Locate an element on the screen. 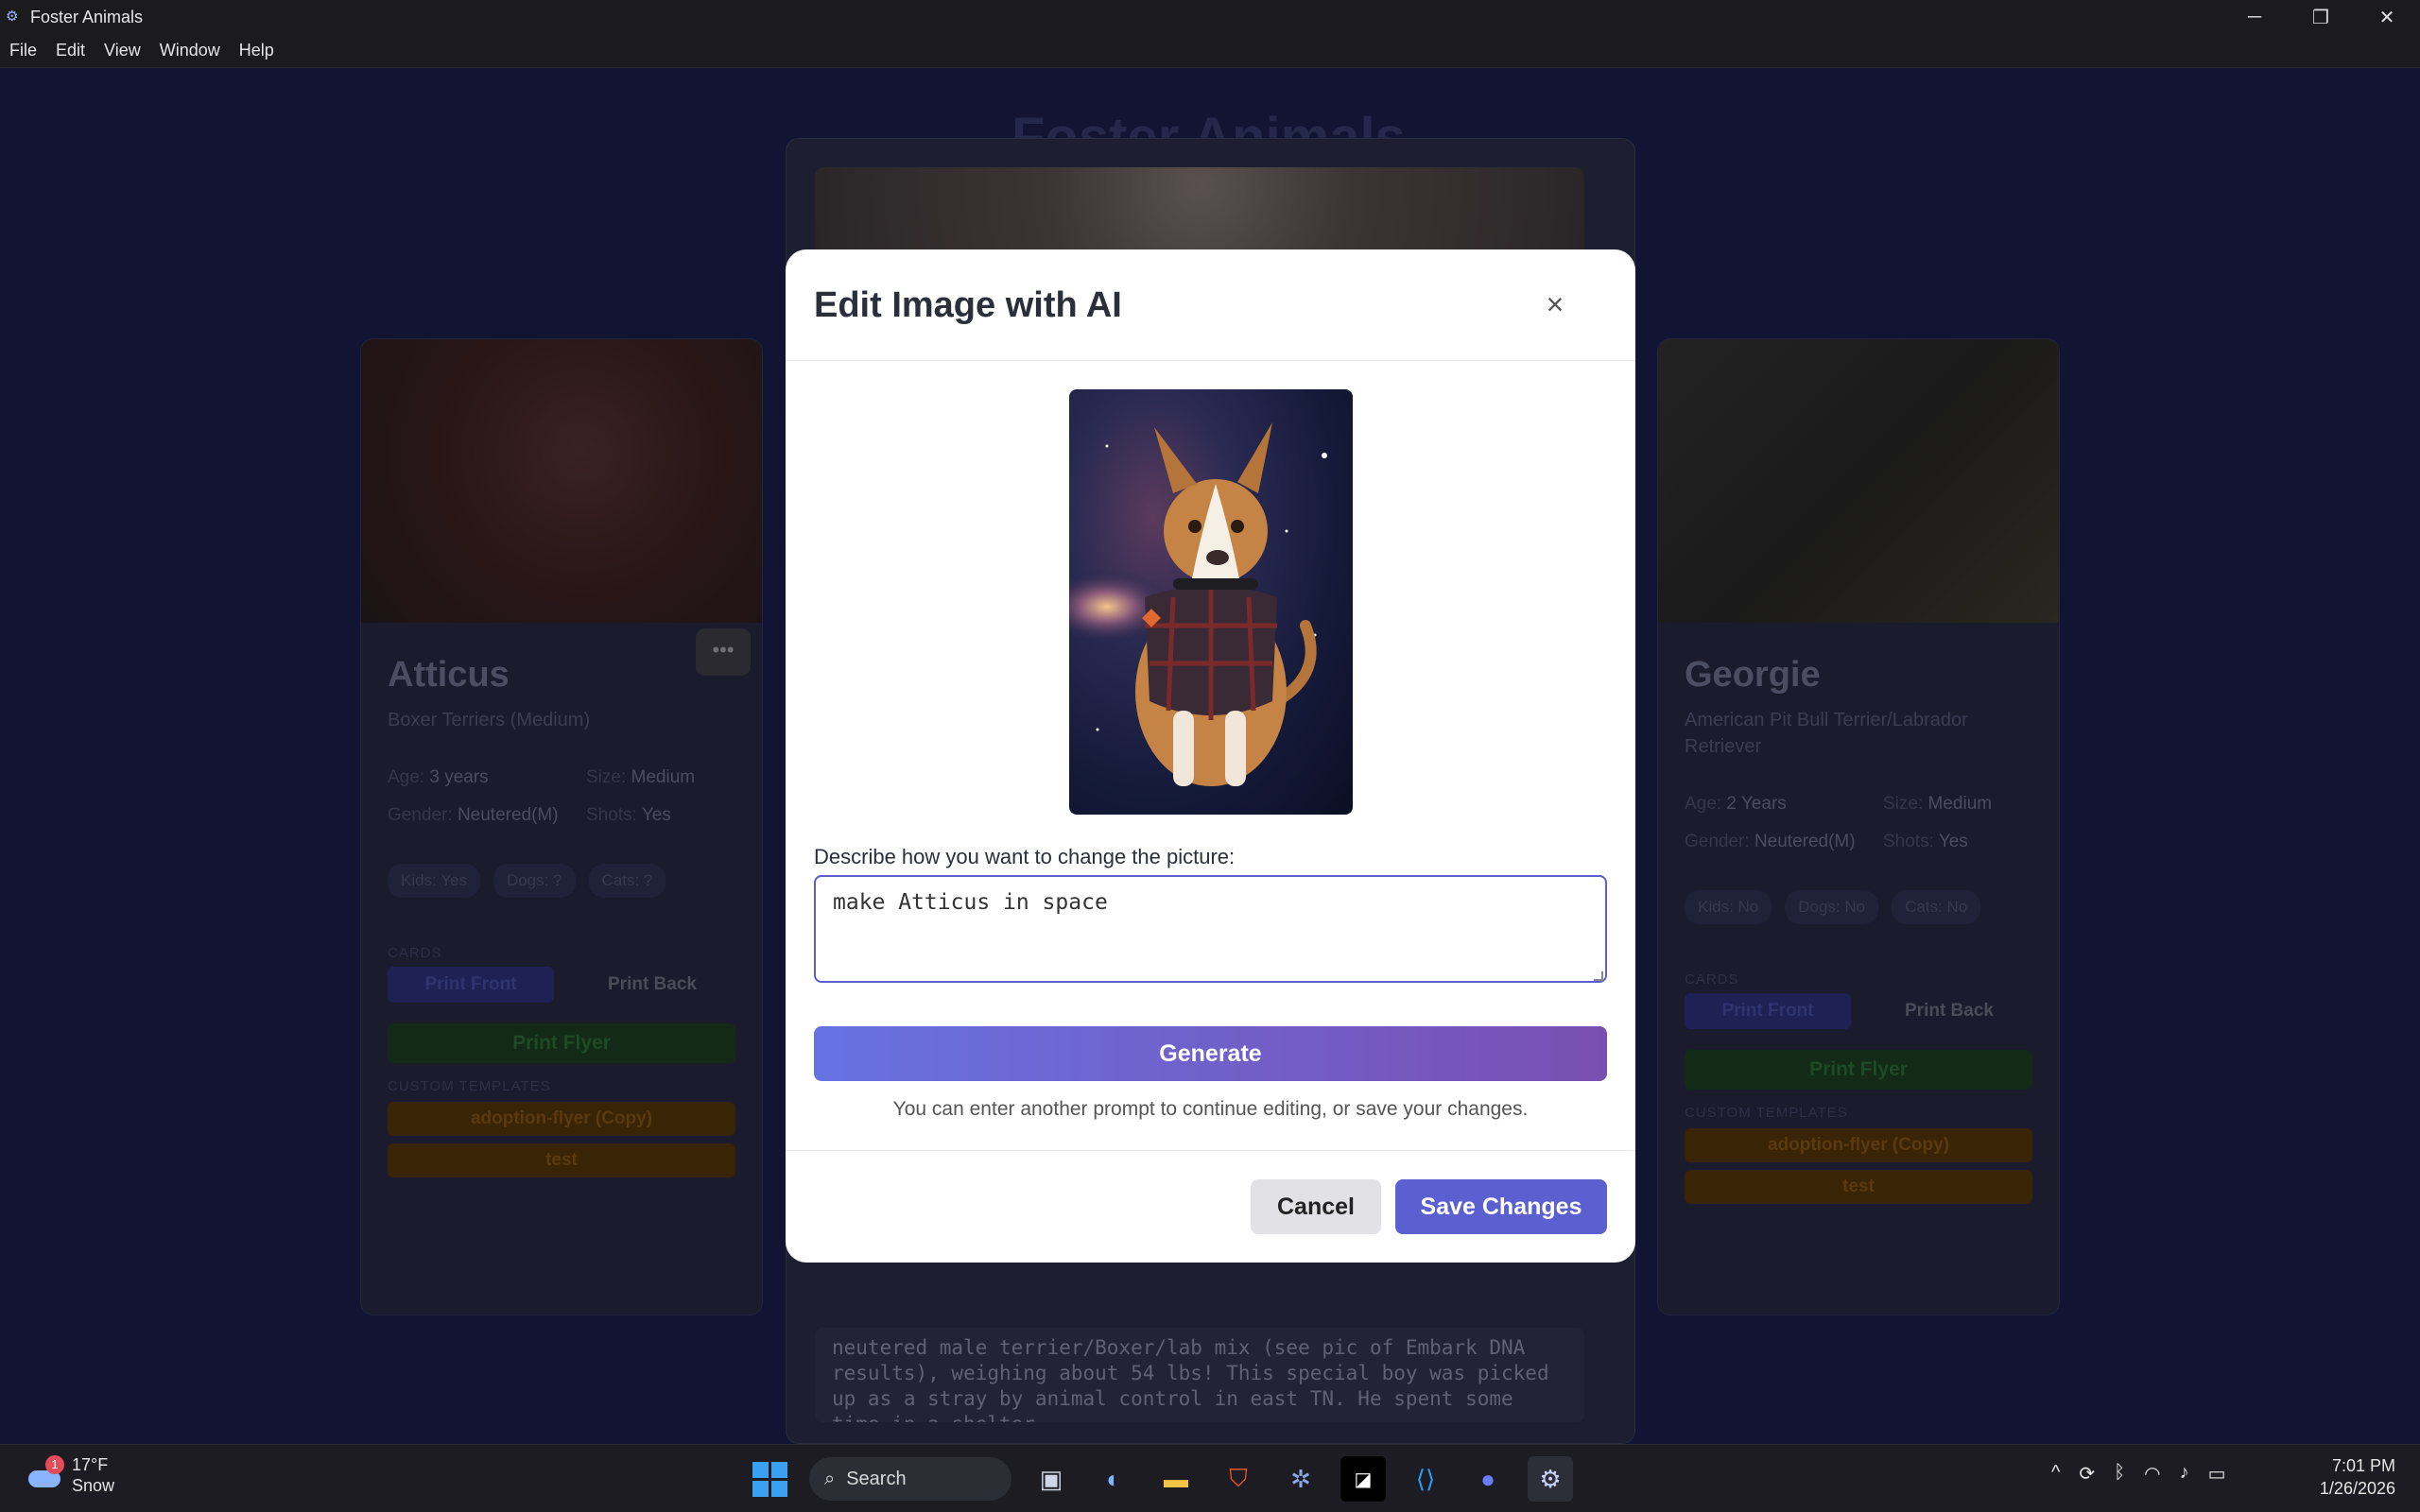 The image size is (2420, 1512). menu-view: View is located at coordinates (123, 50).